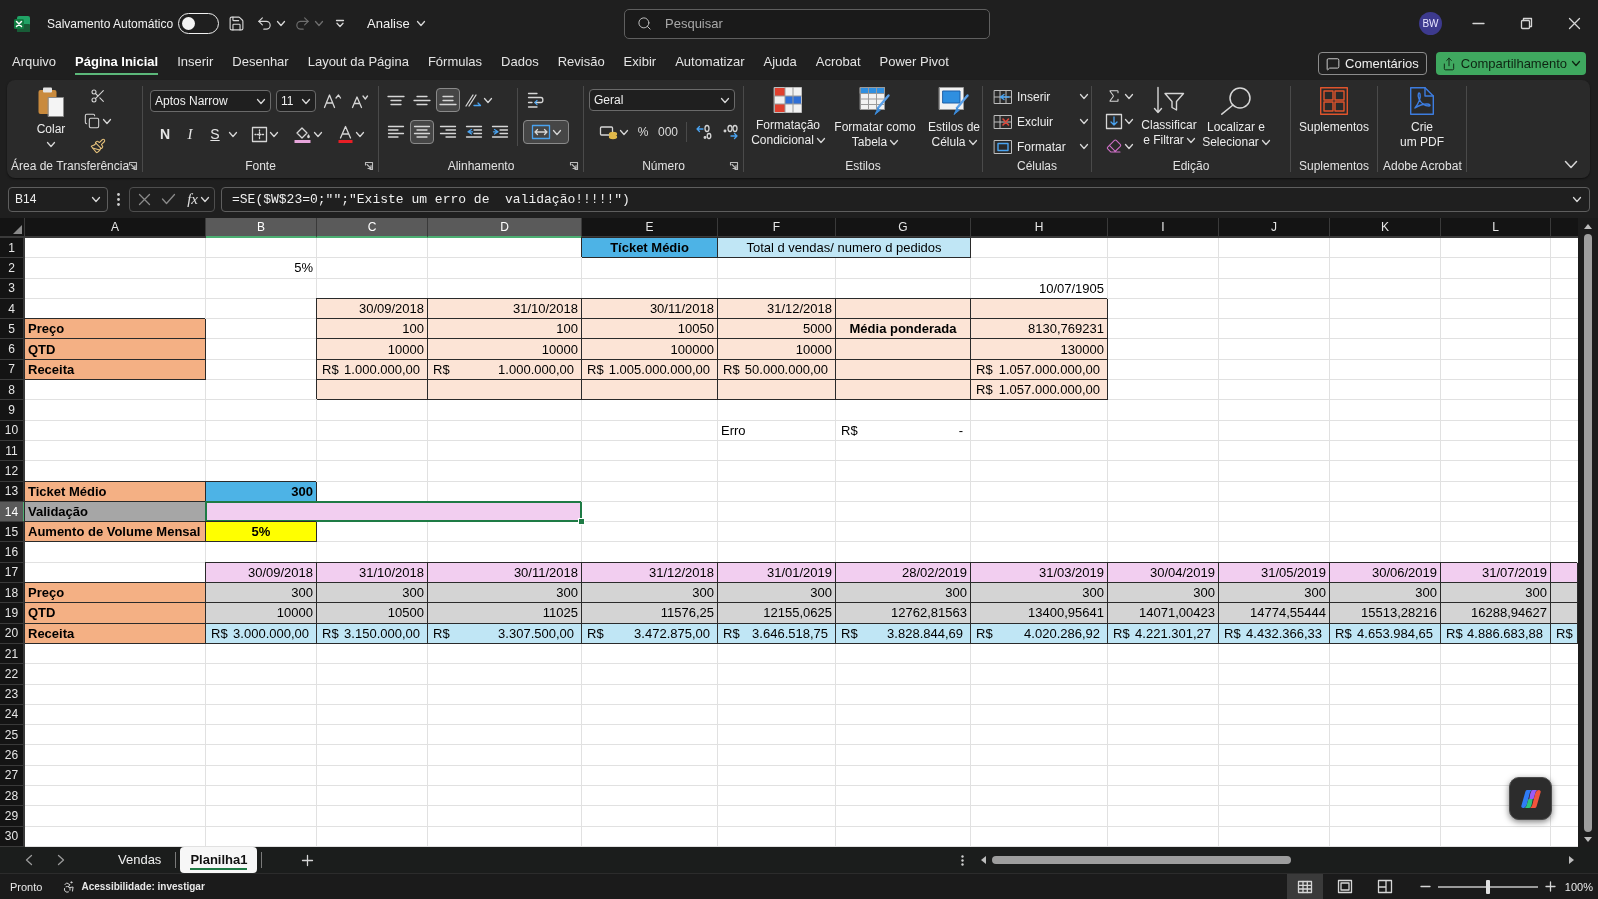 The width and height of the screenshot is (1598, 899). Describe the element at coordinates (12, 715) in the screenshot. I see `row-header: 24` at that location.